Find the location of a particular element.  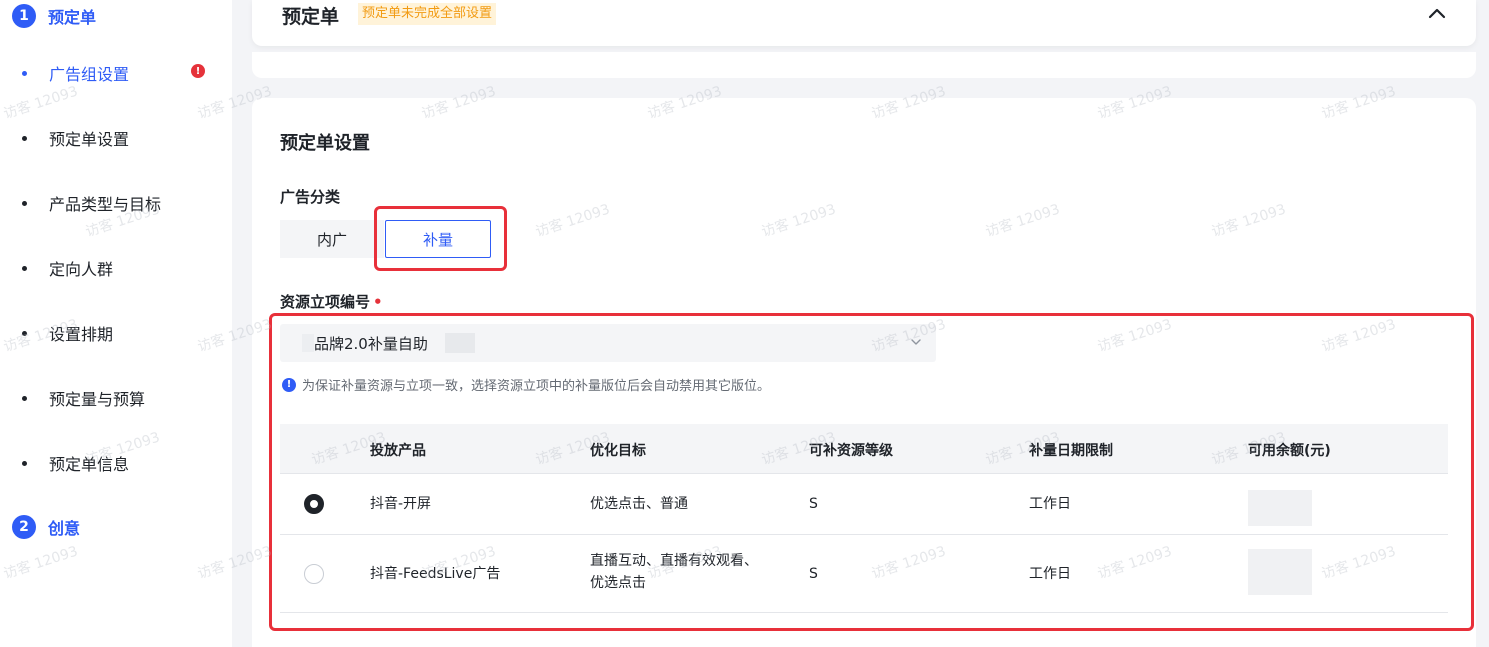

page-title: 预定单 is located at coordinates (311, 17).